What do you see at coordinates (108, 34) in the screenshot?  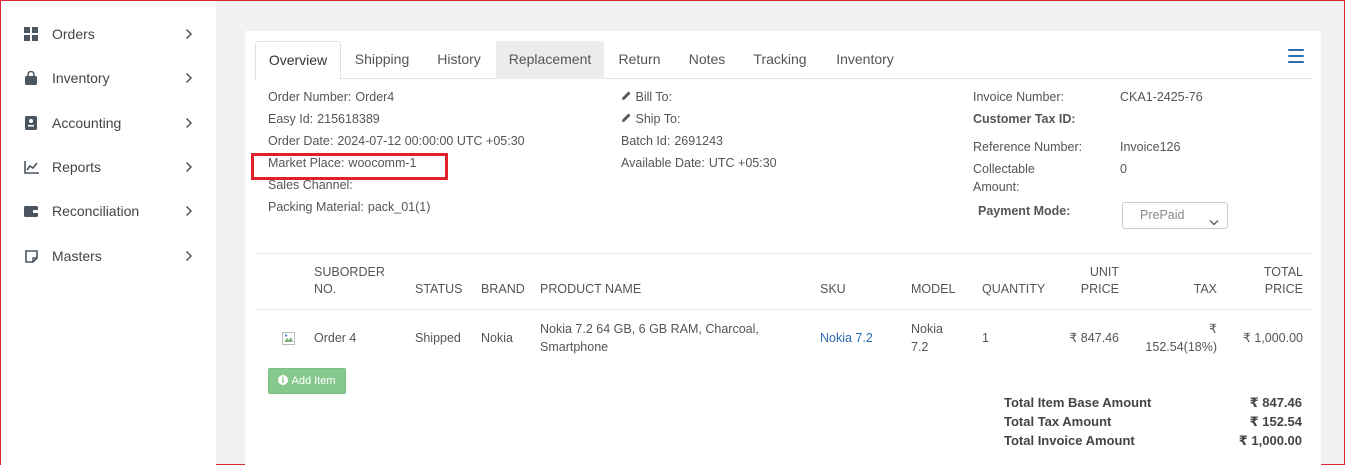 I see `sidebar-item-orders: Orders` at bounding box center [108, 34].